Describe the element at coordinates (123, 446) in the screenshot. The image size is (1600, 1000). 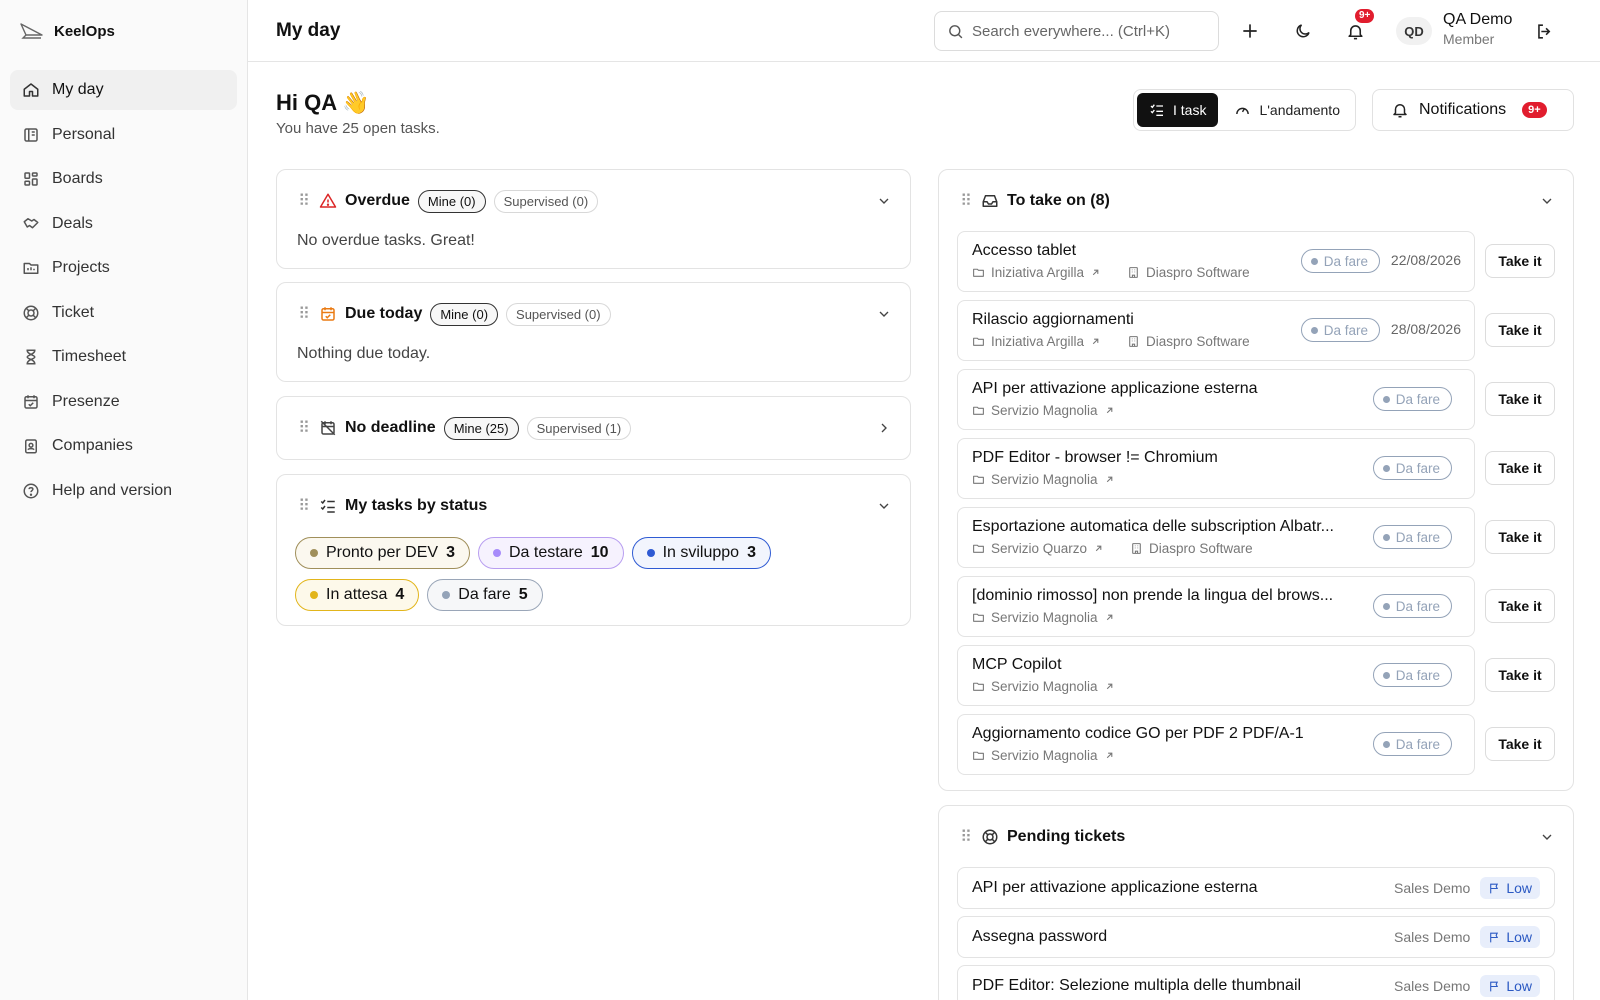
I see `sidebar-item-companies: Companies` at that location.